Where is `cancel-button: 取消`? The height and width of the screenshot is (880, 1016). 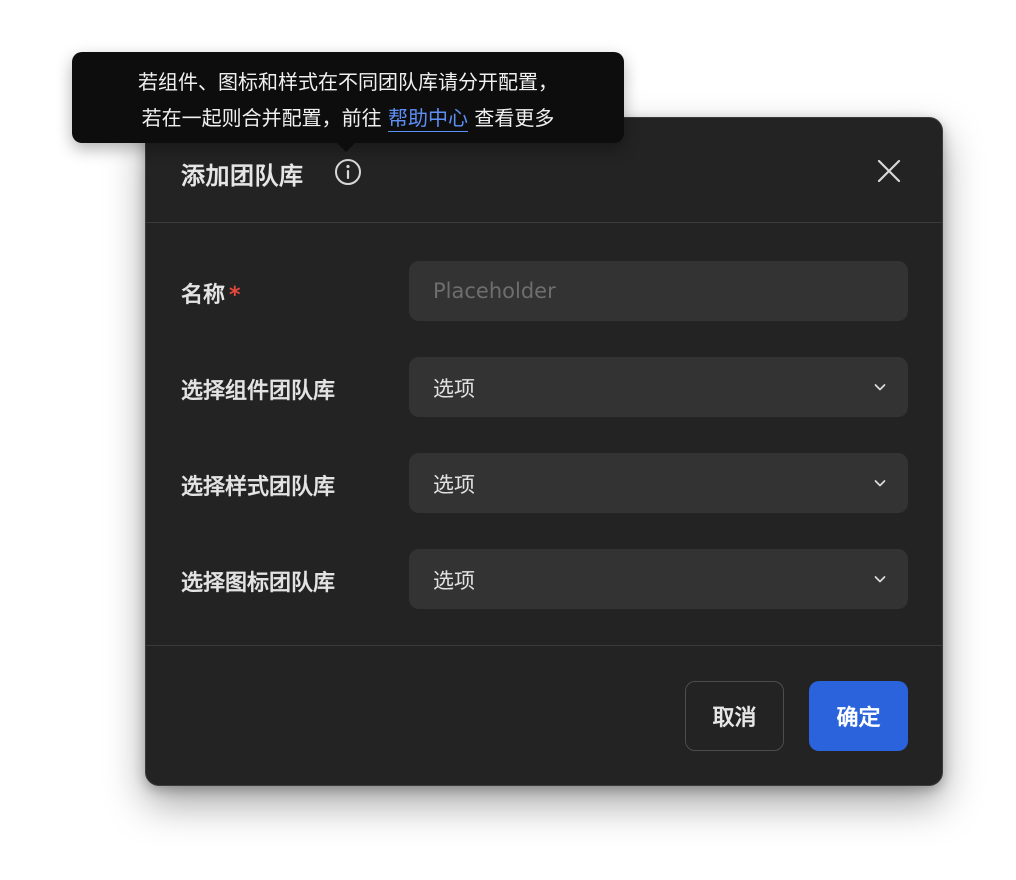
cancel-button: 取消 is located at coordinates (734, 716).